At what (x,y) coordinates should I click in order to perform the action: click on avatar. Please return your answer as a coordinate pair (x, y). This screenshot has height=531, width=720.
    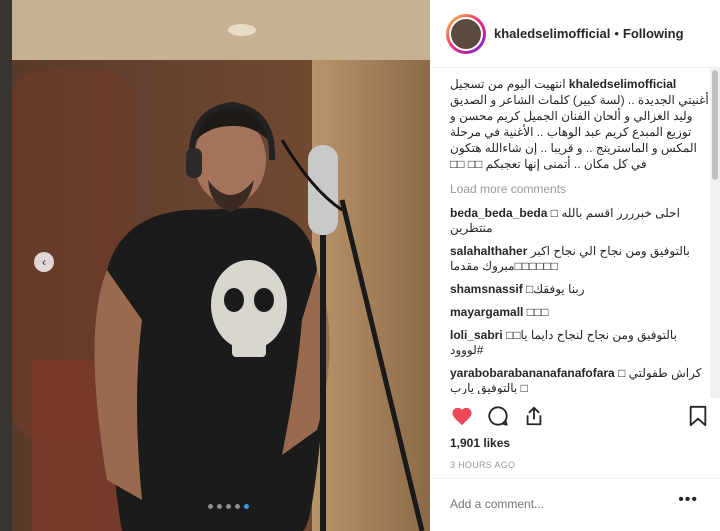
    Looking at the image, I should click on (466, 33).